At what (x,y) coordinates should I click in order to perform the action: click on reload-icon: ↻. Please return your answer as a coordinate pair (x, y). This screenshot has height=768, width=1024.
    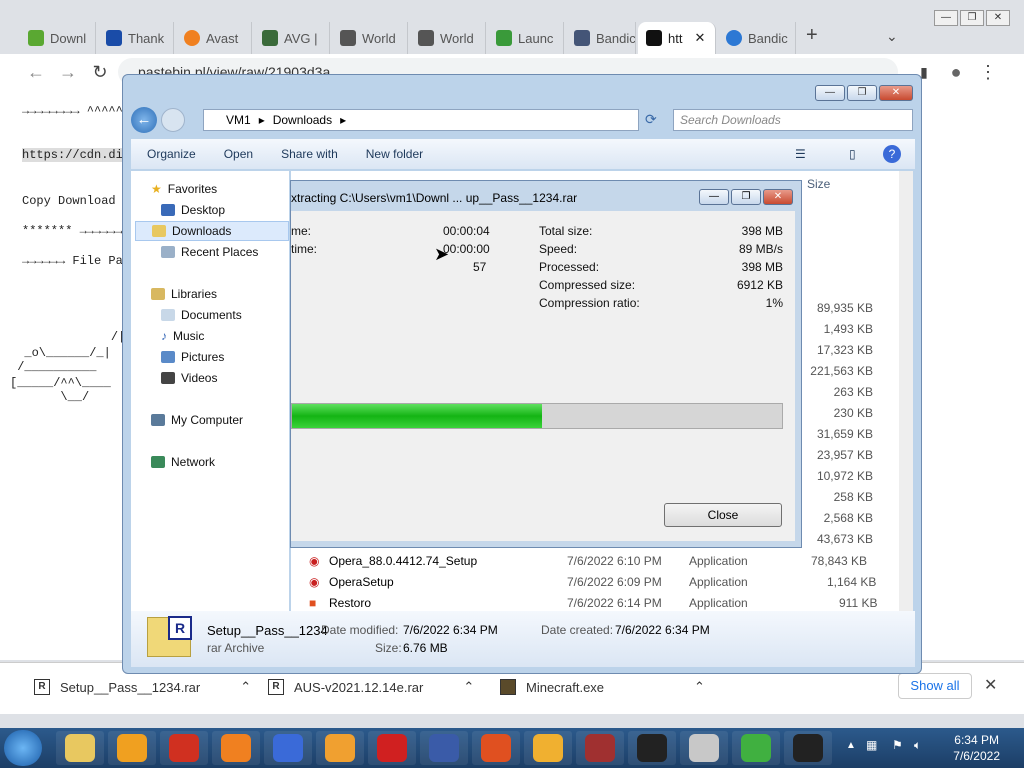
    Looking at the image, I should click on (100, 72).